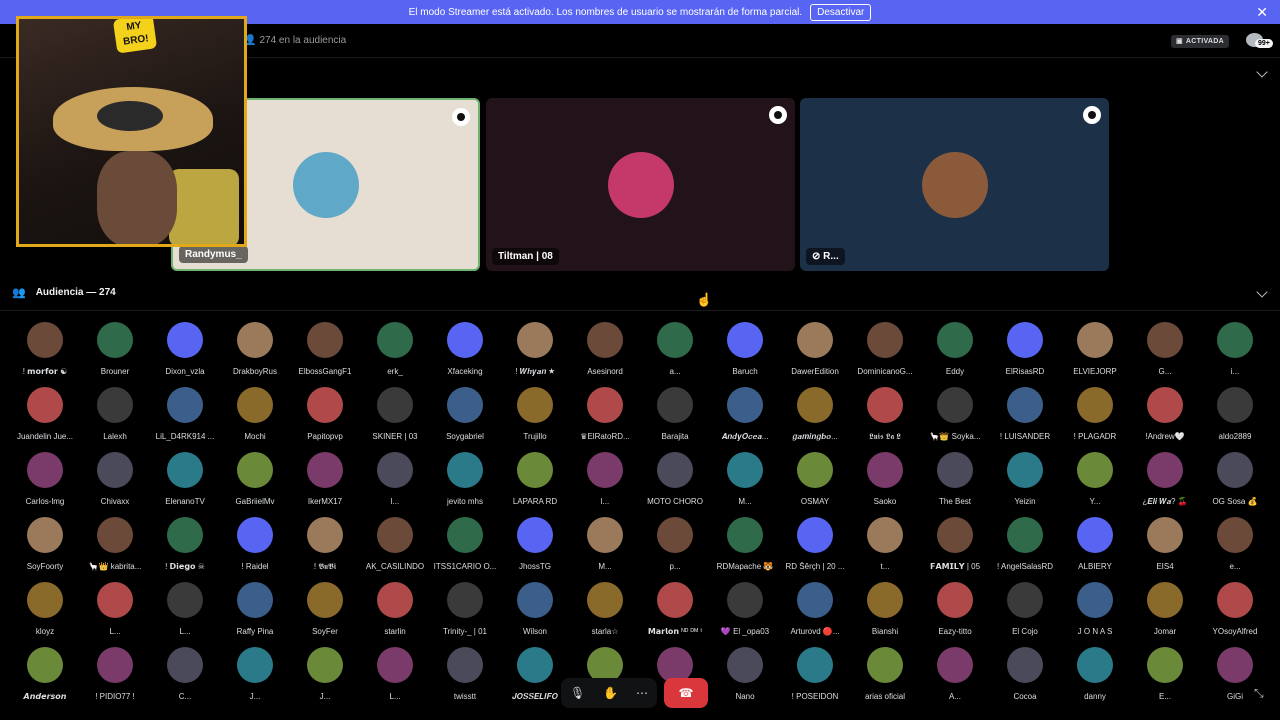 This screenshot has height=720, width=1280. What do you see at coordinates (185, 482) in the screenshot?
I see `audience-member: ElenanoTV` at bounding box center [185, 482].